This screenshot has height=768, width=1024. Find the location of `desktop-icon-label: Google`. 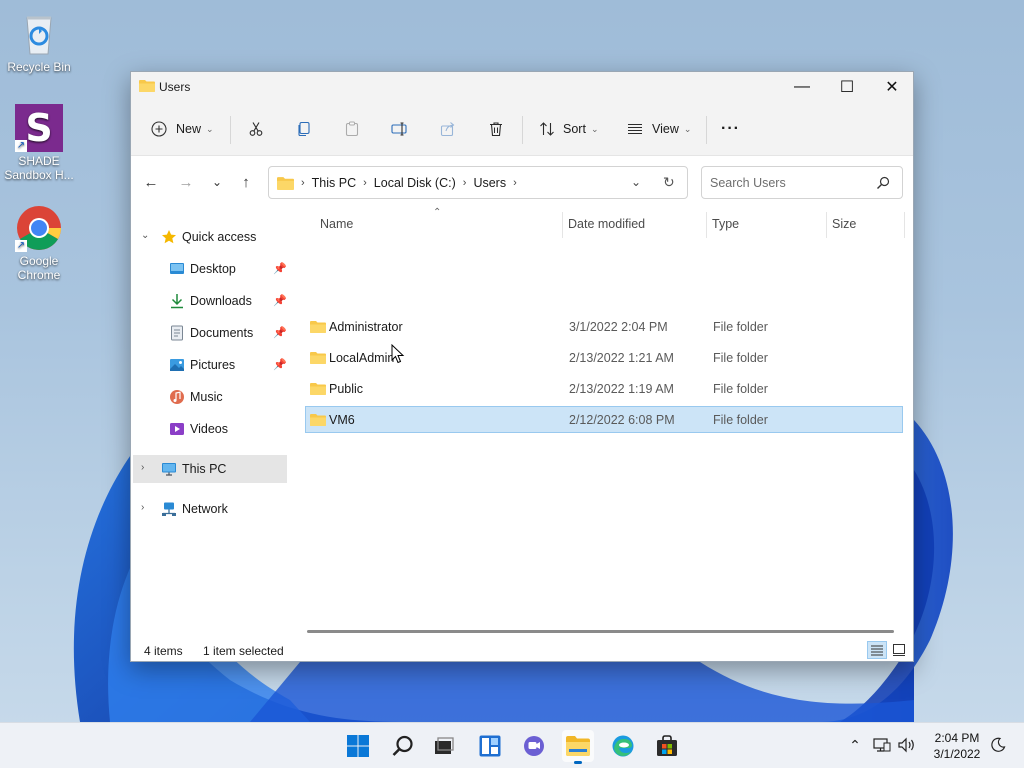

desktop-icon-label: Google is located at coordinates (39, 261).